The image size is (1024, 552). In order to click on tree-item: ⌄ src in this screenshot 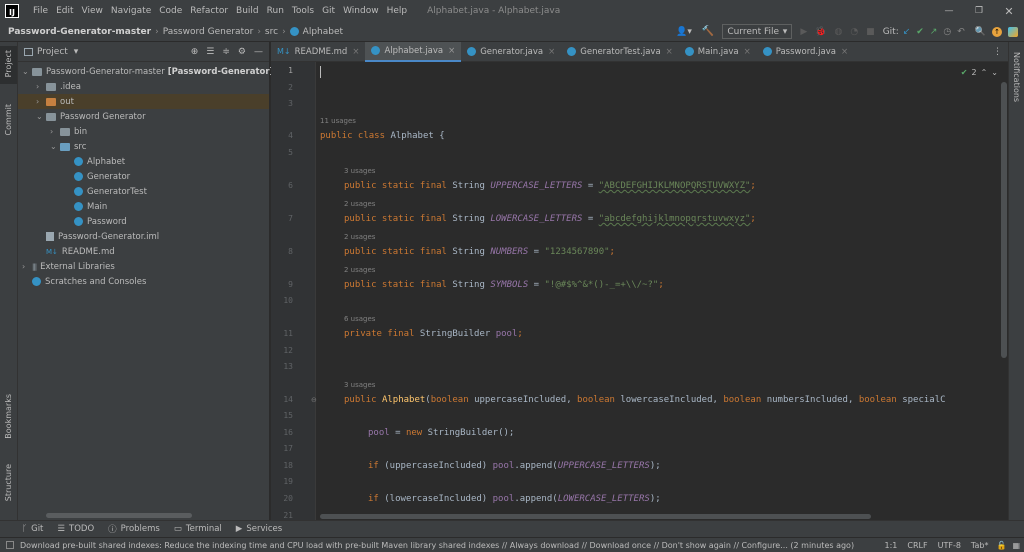, I will do `click(159, 146)`.